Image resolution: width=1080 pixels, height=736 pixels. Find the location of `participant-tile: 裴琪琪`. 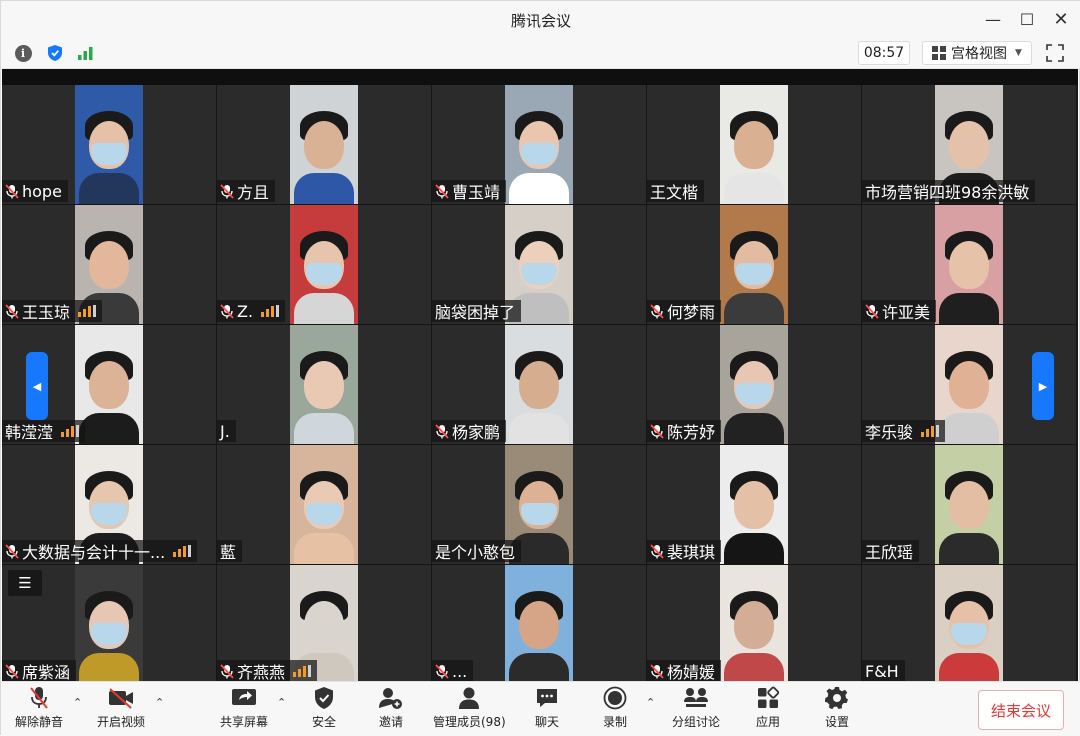

participant-tile: 裴琪琪 is located at coordinates (754, 505).